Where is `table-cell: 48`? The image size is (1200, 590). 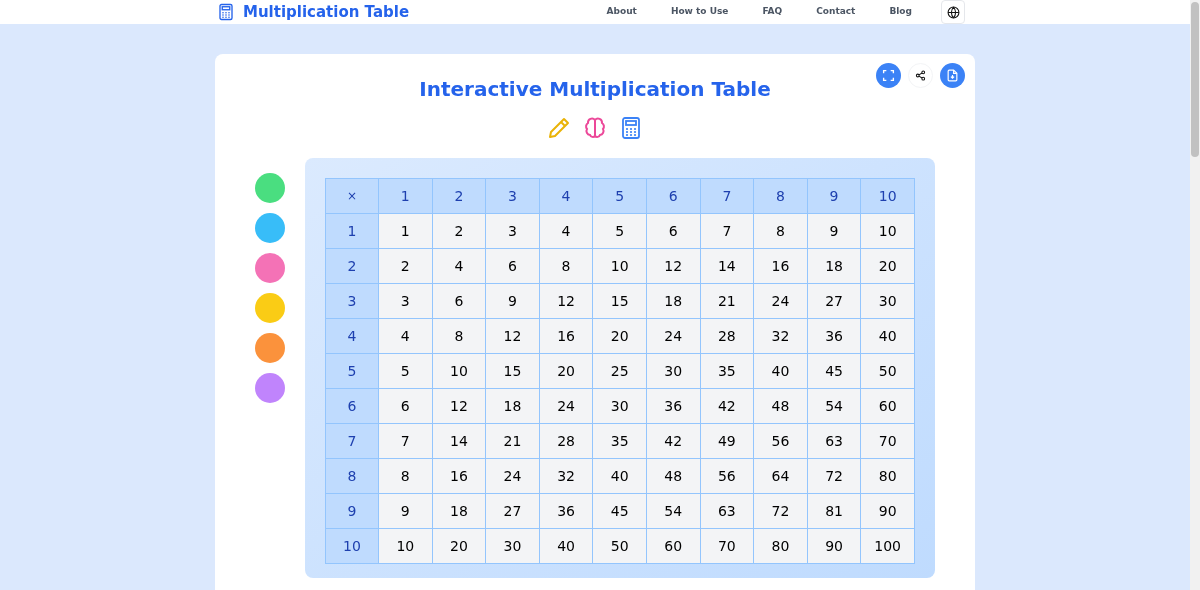 table-cell: 48 is located at coordinates (673, 476).